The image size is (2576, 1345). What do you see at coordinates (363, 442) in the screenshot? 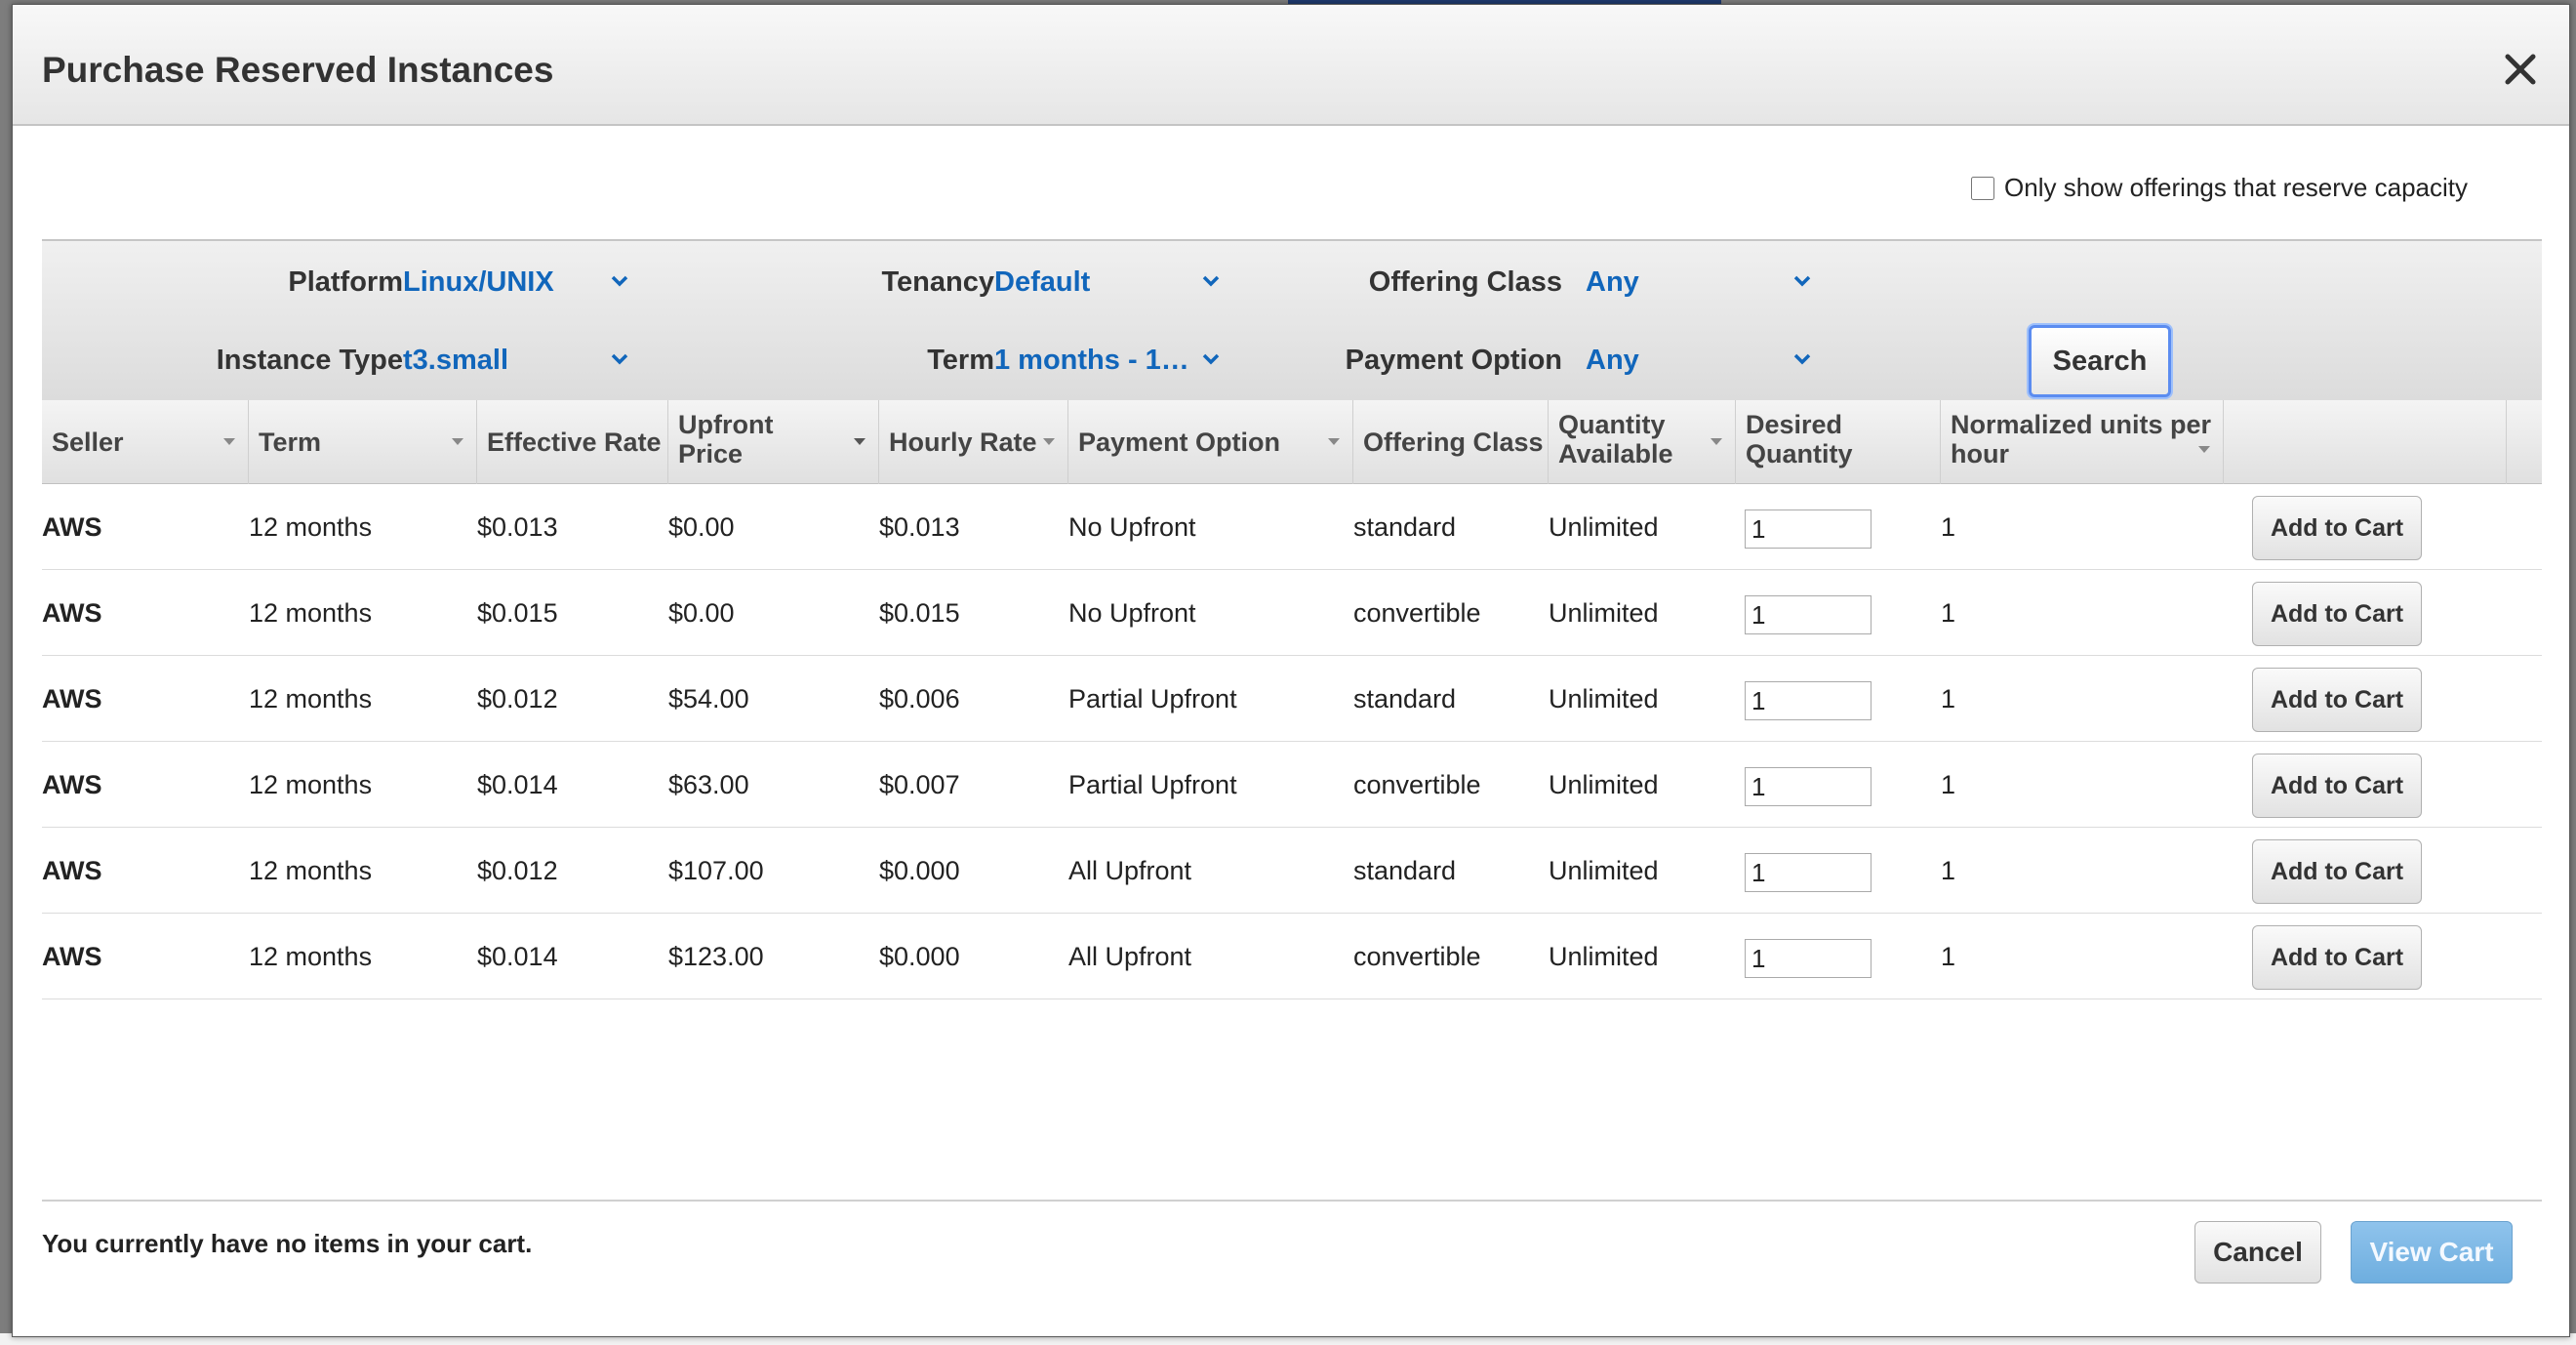
I see `column-header-term: Term` at bounding box center [363, 442].